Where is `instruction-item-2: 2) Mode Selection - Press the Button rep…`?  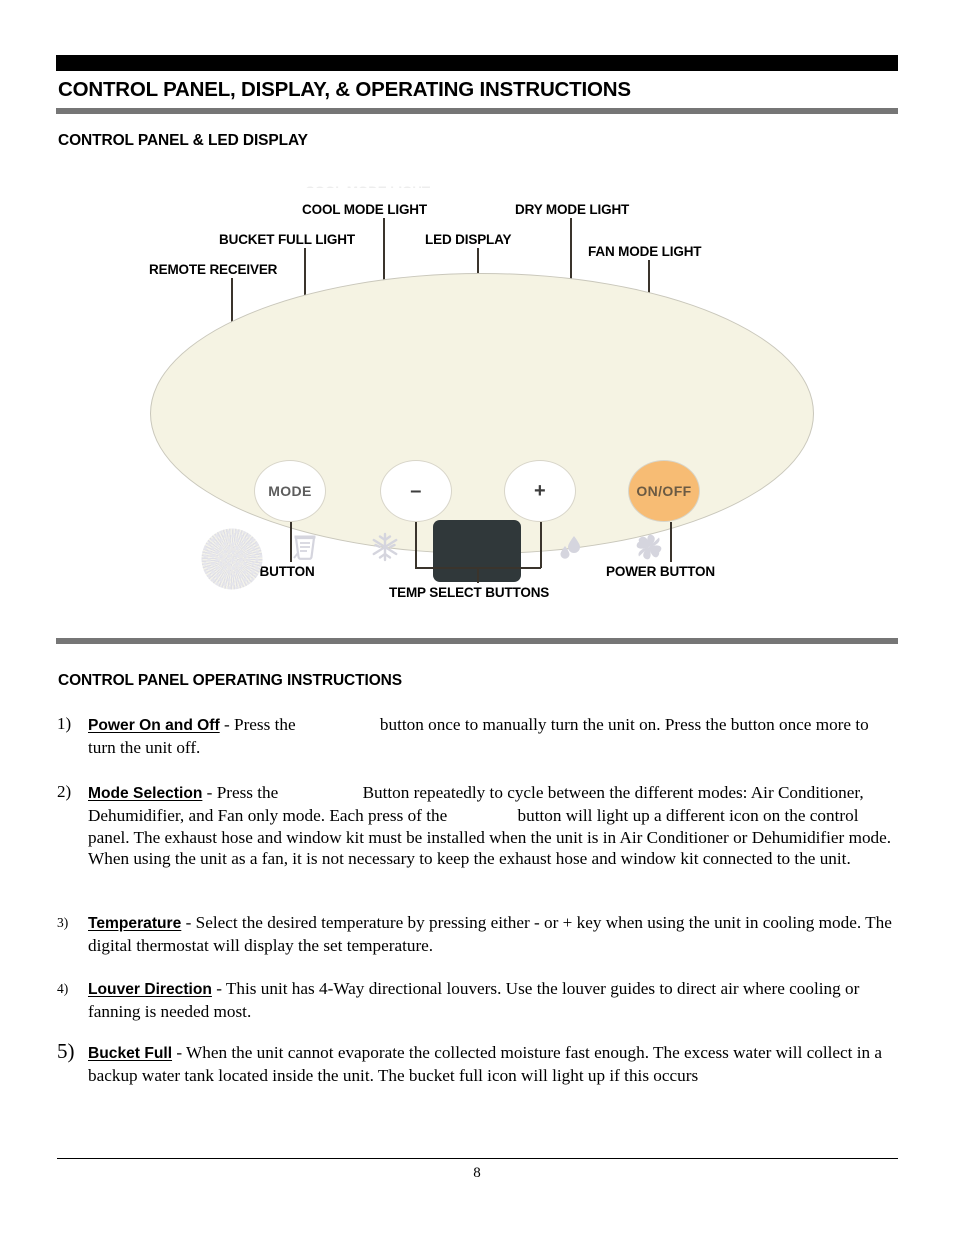 instruction-item-2: 2) Mode Selection - Press the Button rep… is located at coordinates (478, 826).